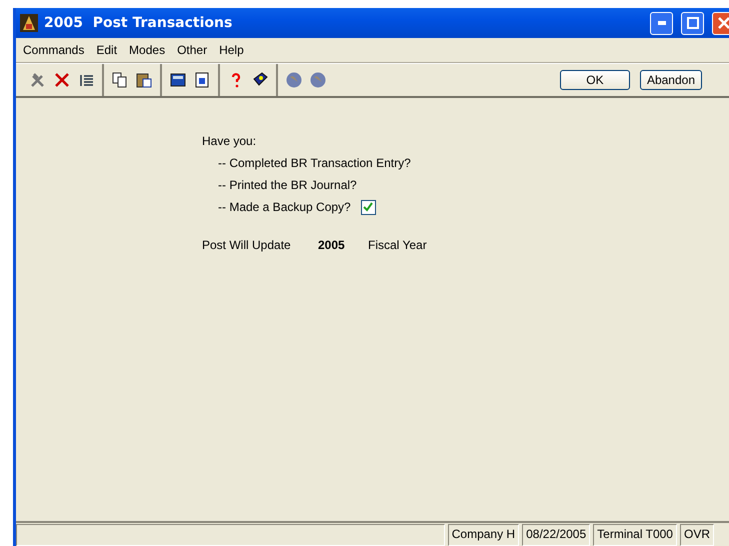 This screenshot has height=546, width=729. What do you see at coordinates (231, 50) in the screenshot?
I see `menu-item: Help` at bounding box center [231, 50].